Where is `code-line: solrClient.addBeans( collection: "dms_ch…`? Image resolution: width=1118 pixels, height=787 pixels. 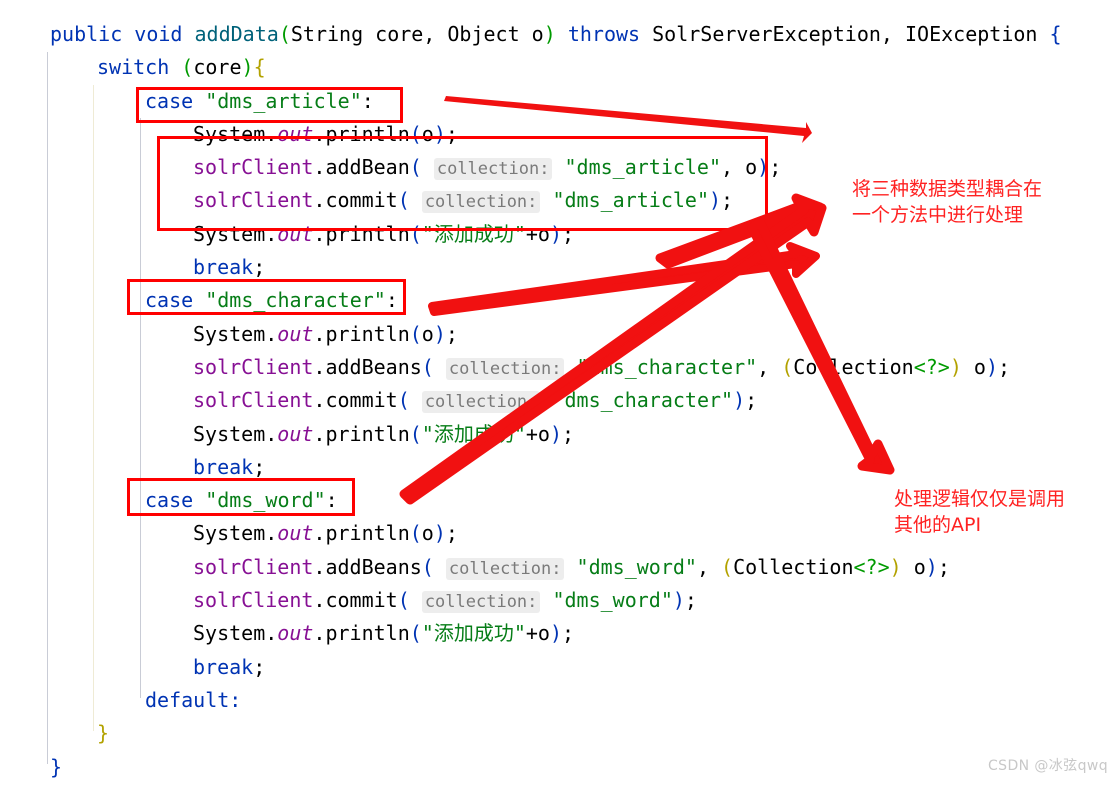 code-line: solrClient.addBeans( collection: "dms_ch… is located at coordinates (559, 367).